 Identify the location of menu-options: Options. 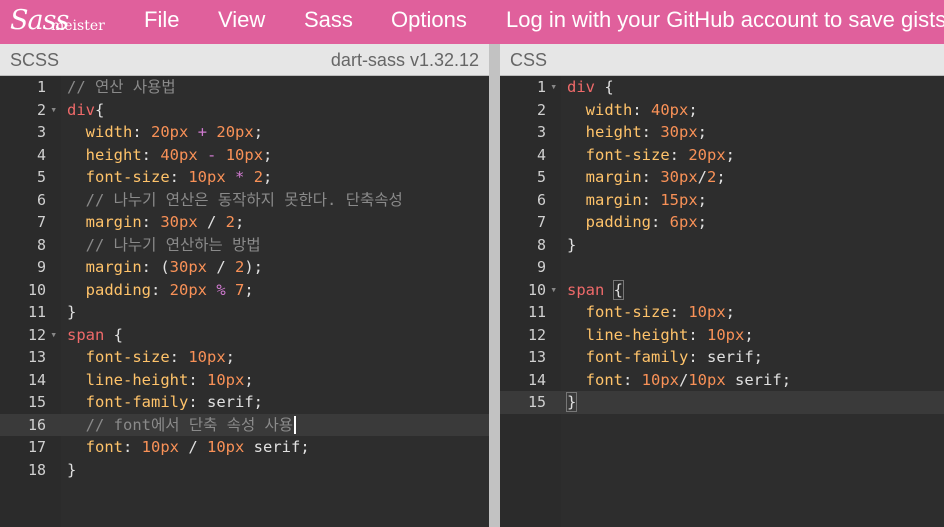
(429, 20).